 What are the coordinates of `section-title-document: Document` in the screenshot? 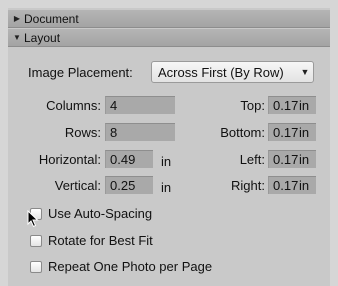 It's located at (51, 18).